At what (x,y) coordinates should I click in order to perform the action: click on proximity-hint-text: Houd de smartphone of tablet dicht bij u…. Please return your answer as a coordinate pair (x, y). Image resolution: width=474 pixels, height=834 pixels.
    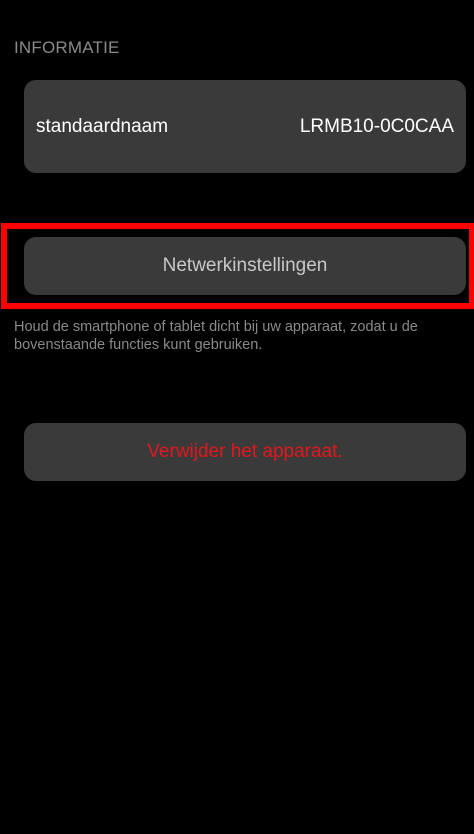
    Looking at the image, I should click on (216, 336).